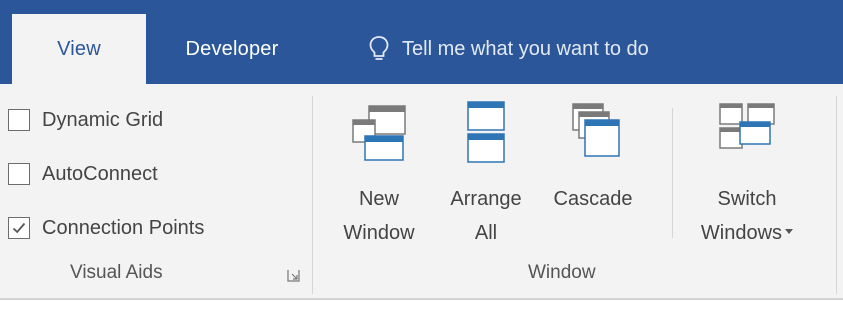  I want to click on switch-windows-button: Switch Windows, so click(747, 174).